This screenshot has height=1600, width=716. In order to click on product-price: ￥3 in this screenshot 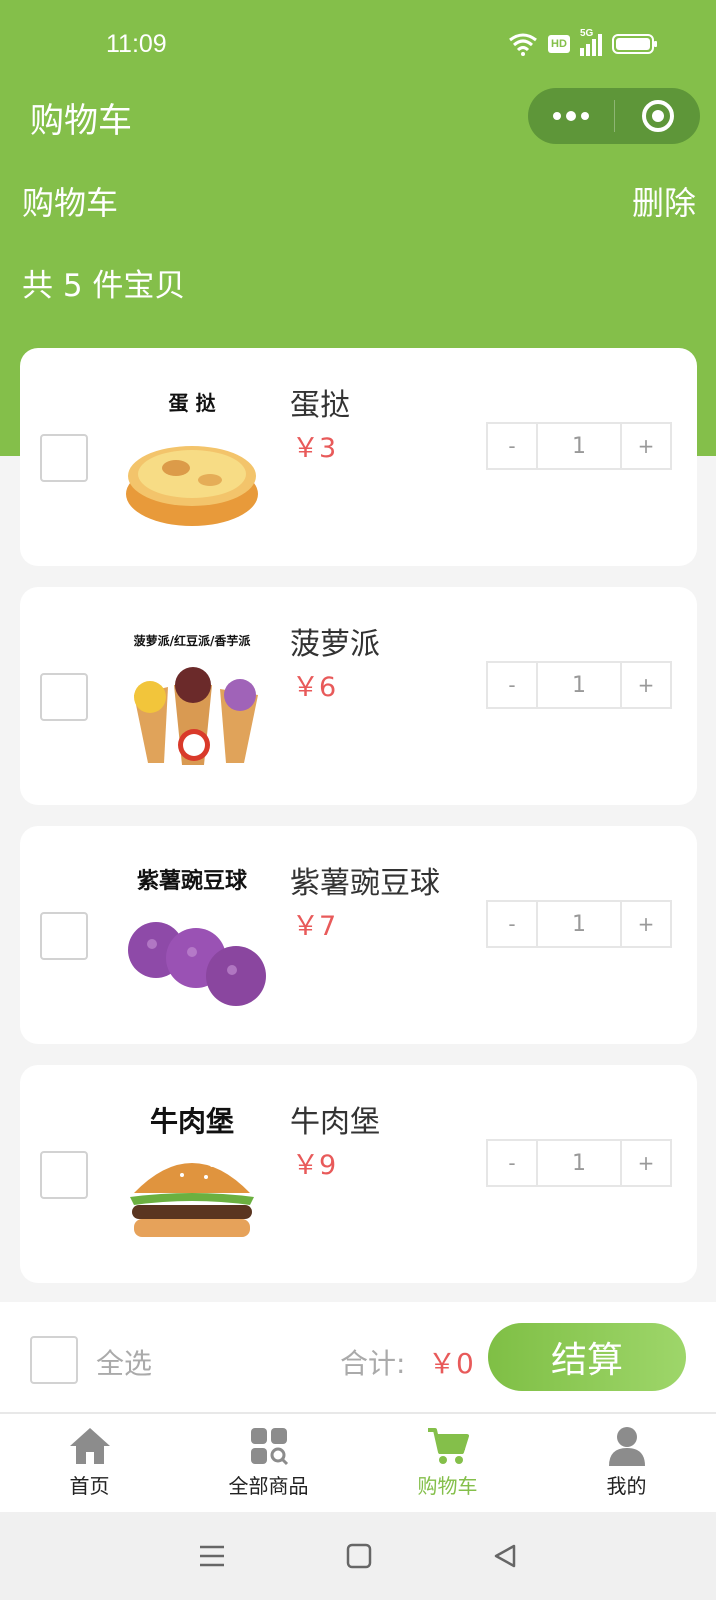, I will do `click(314, 448)`.